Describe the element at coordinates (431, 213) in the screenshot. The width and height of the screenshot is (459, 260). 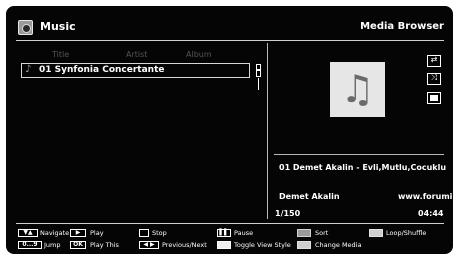
I see `track-duration: 04:44` at that location.